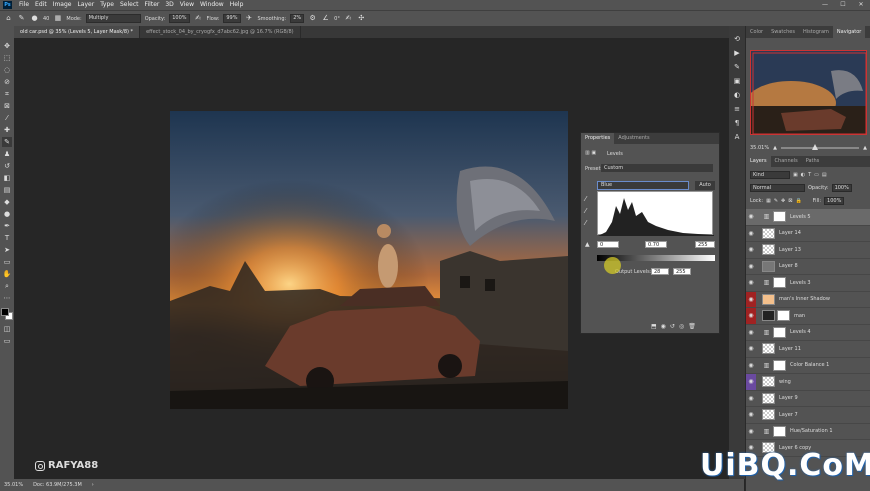 This screenshot has height=491, width=870. I want to click on layer-row: ◉ ▥ Levels 5, so click(808, 217).